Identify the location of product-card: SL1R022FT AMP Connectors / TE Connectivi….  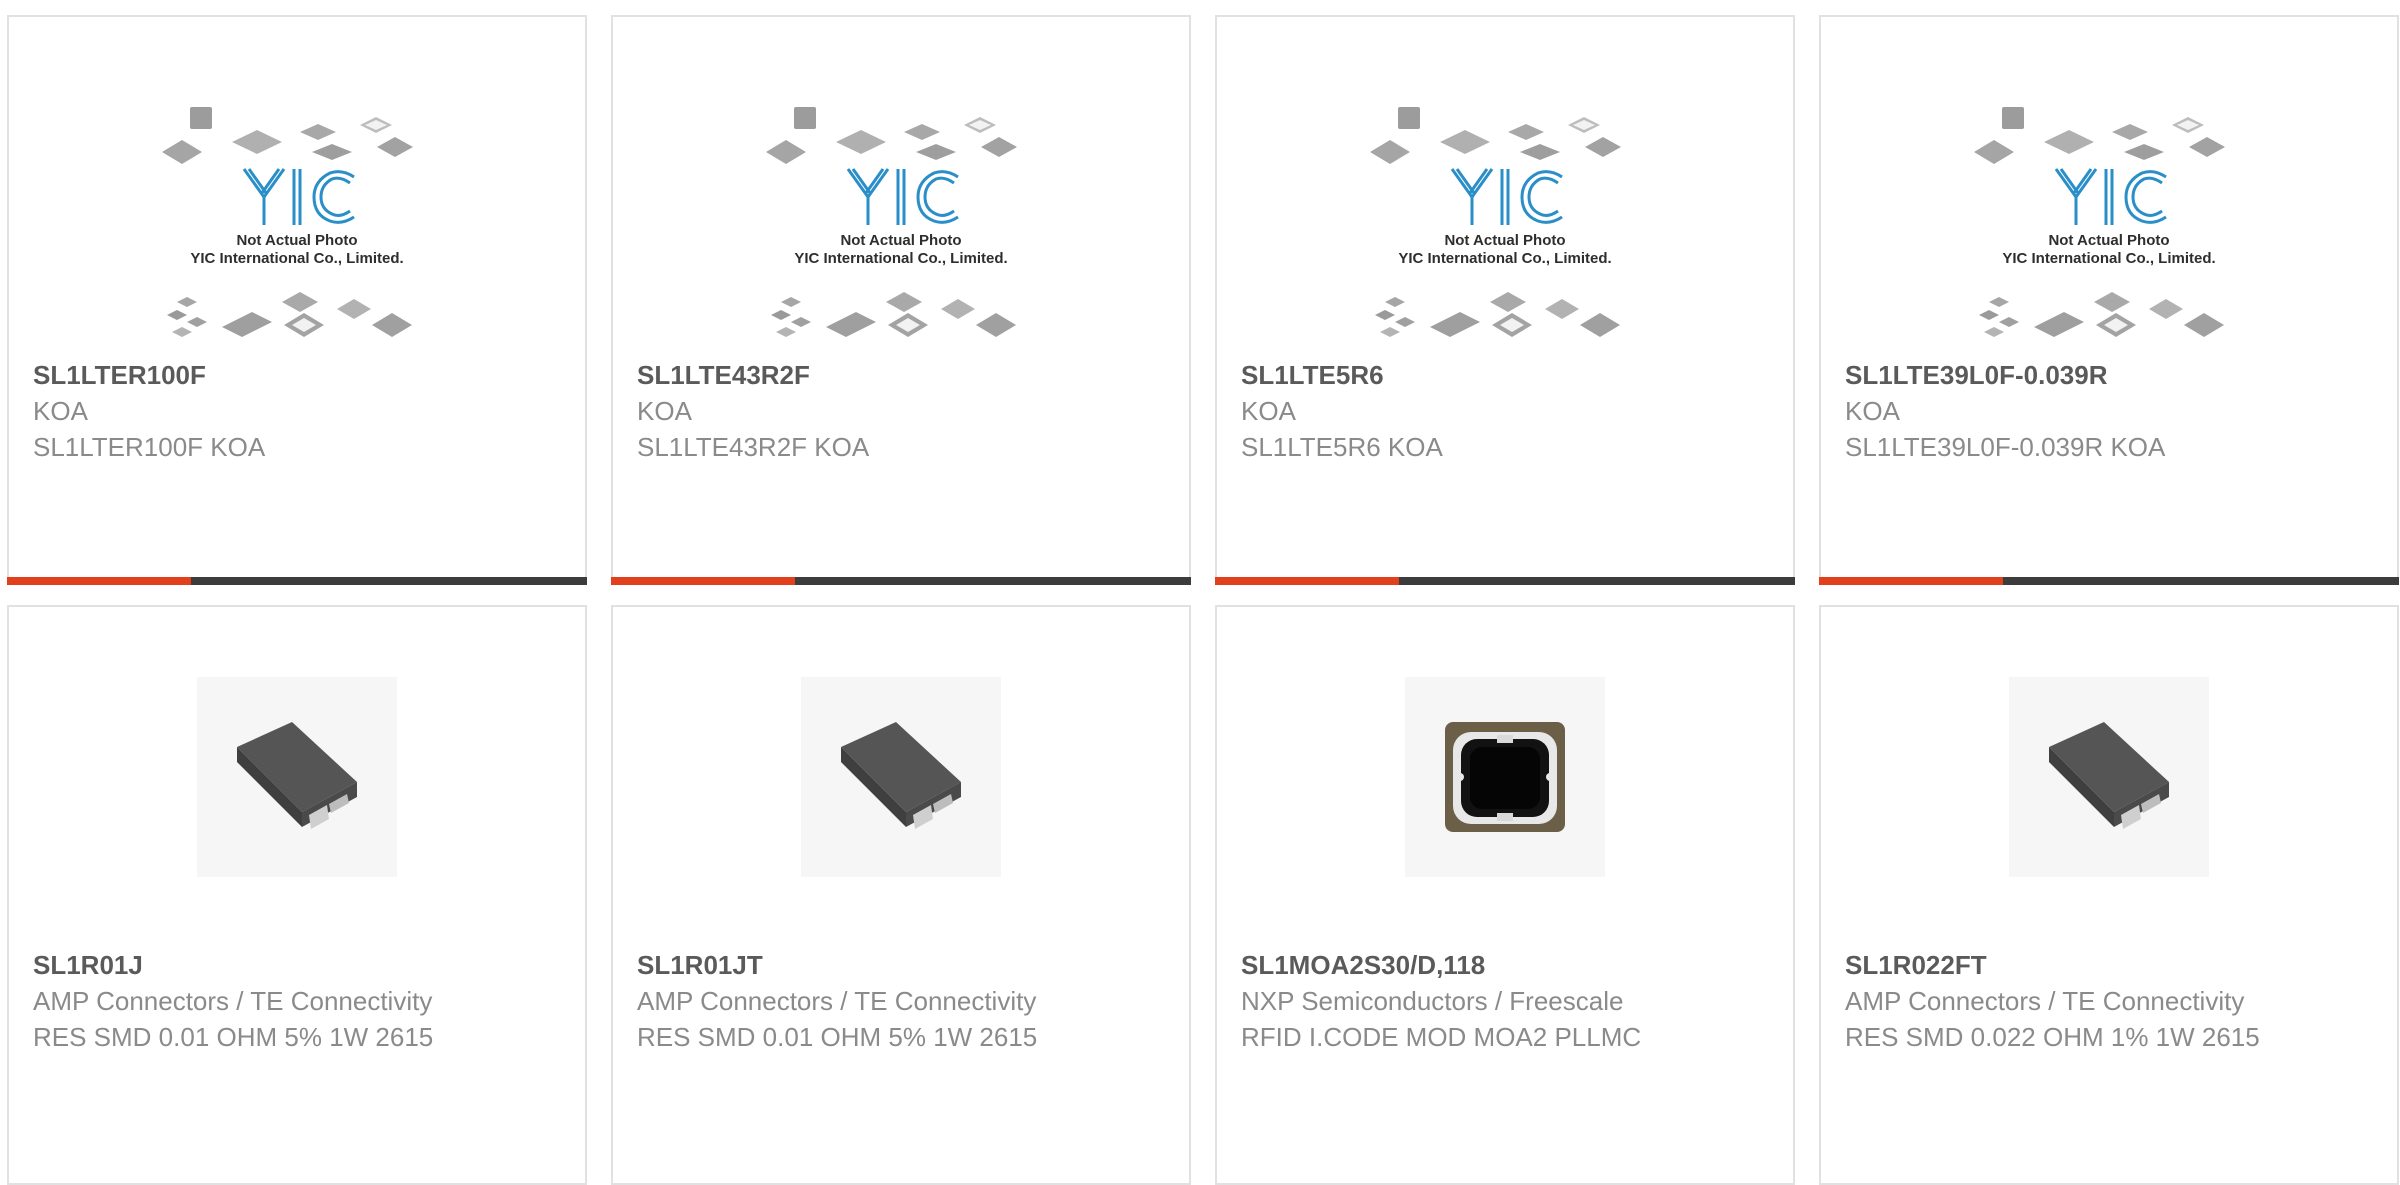
(2109, 895).